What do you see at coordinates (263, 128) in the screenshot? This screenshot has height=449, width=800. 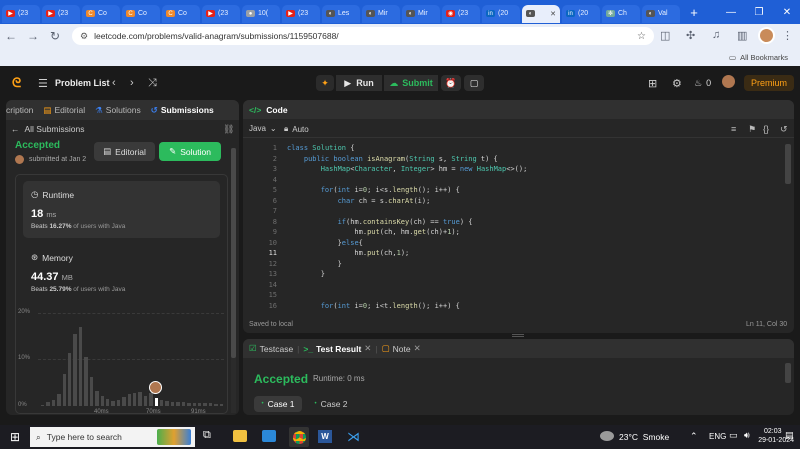 I see `language-select: Java ⌄` at bounding box center [263, 128].